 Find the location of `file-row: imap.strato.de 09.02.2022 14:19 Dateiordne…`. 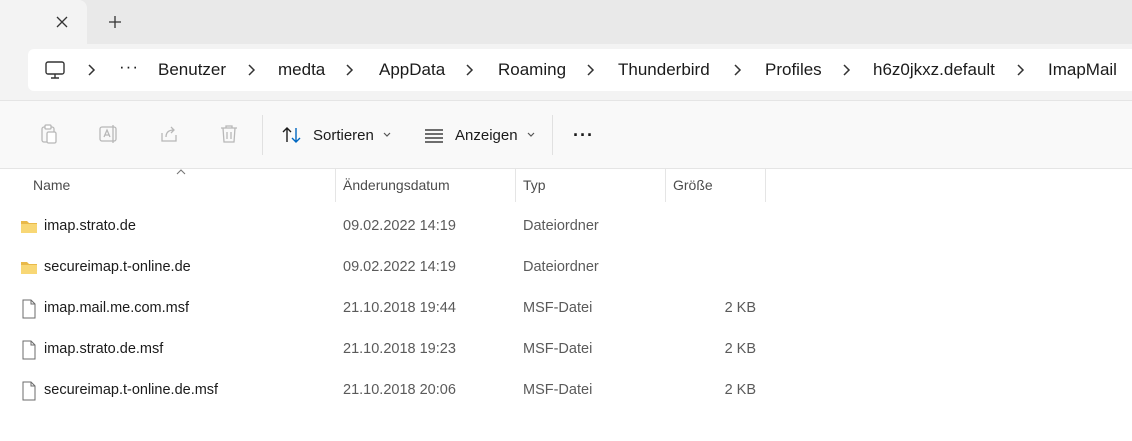

file-row: imap.strato.de 09.02.2022 14:19 Dateiordne… is located at coordinates (400, 227).